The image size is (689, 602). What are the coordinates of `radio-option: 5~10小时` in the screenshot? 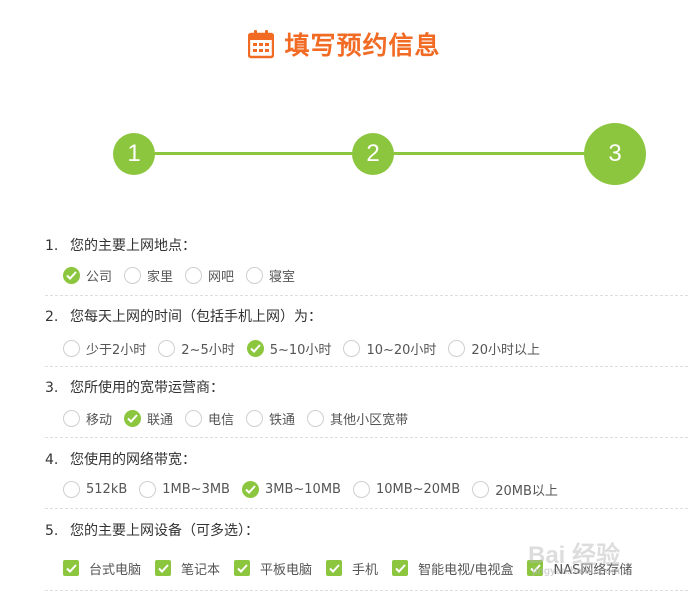 It's located at (289, 348).